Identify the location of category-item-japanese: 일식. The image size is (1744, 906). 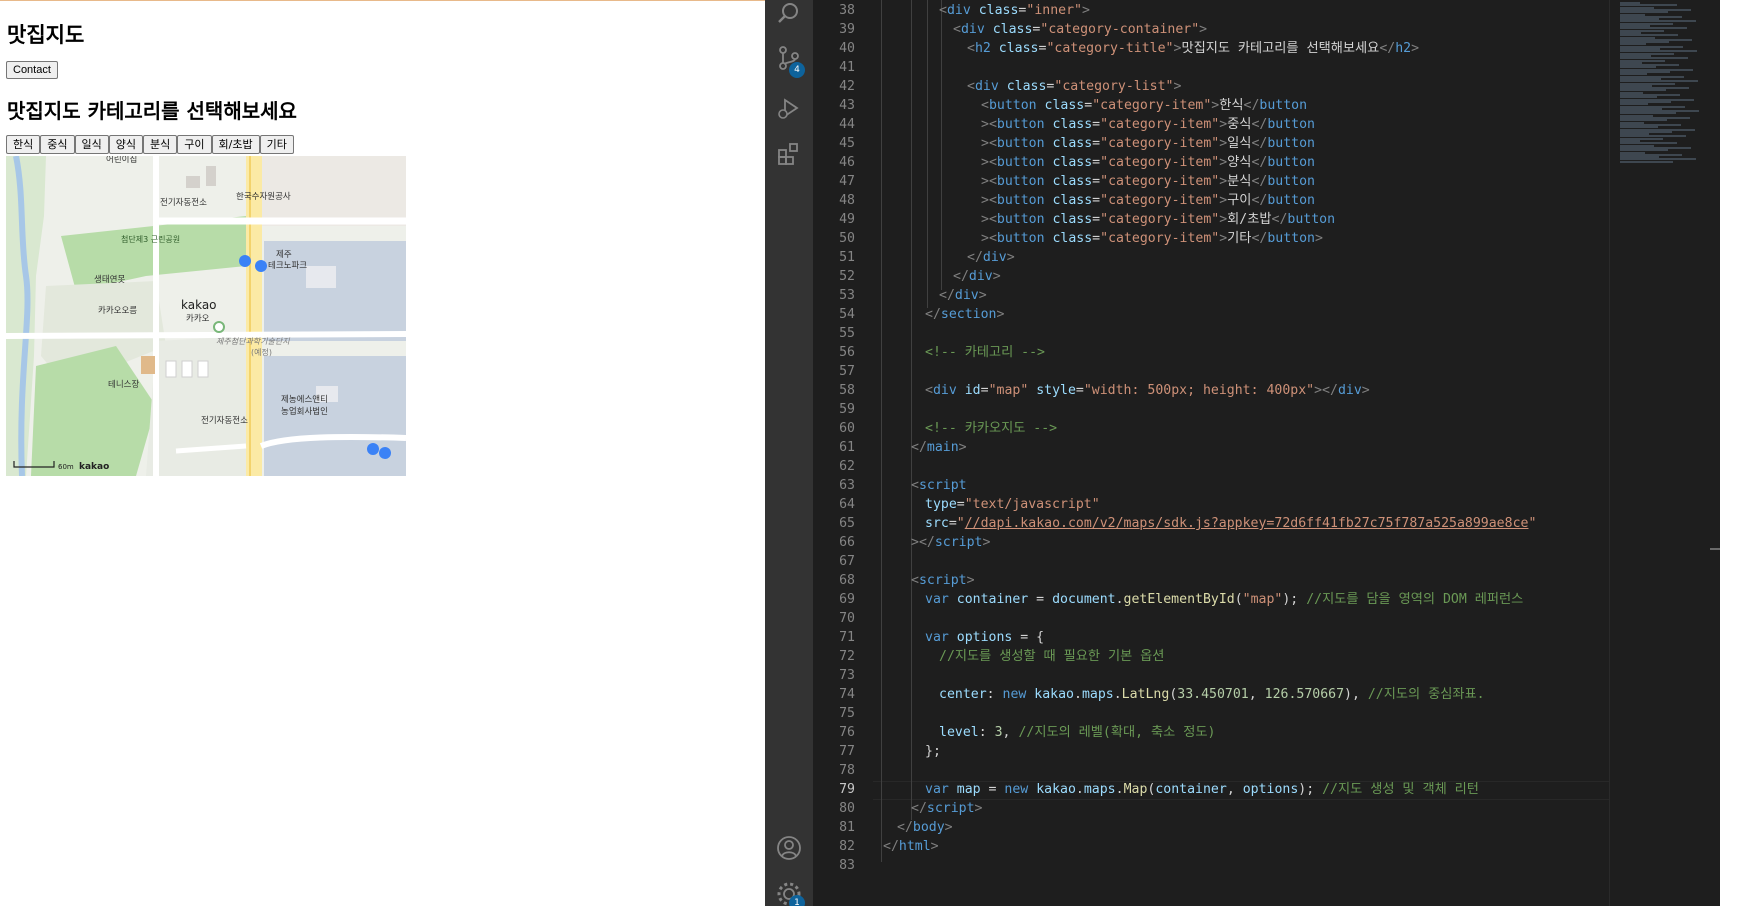
(91, 144).